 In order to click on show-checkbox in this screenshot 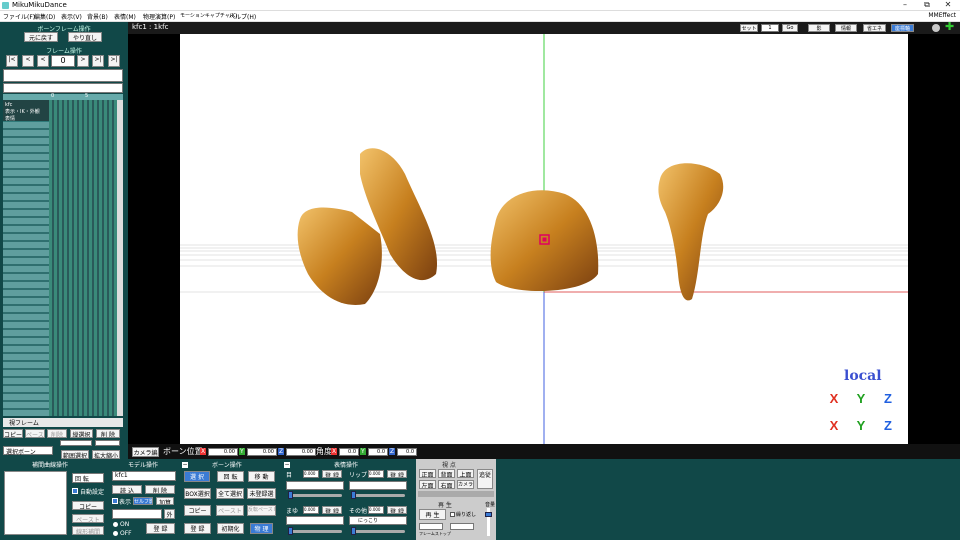, I will do `click(115, 501)`.